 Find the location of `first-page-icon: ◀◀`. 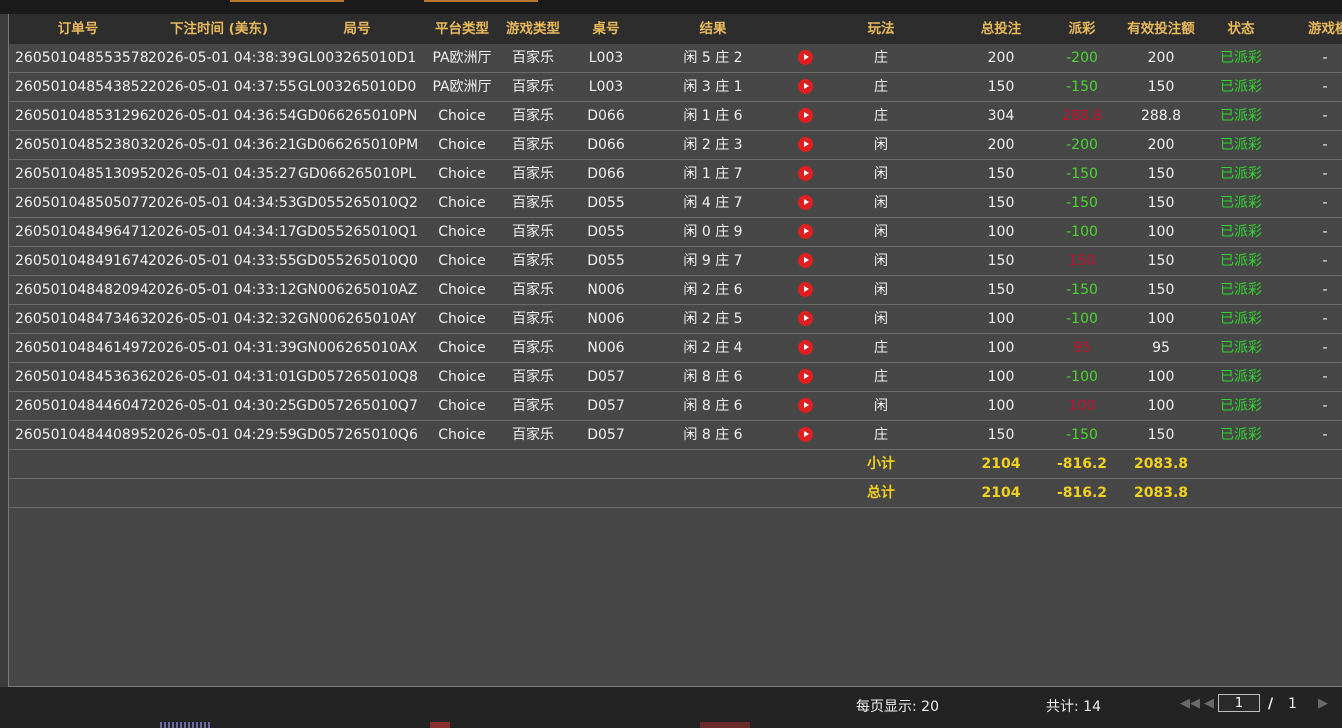

first-page-icon: ◀◀ is located at coordinates (1190, 703).